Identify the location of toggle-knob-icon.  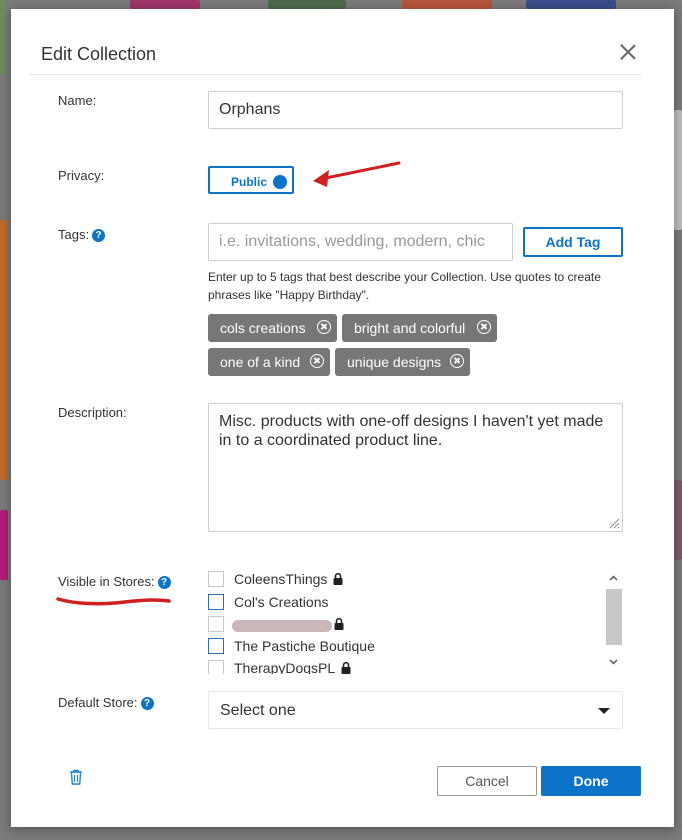
(280, 182).